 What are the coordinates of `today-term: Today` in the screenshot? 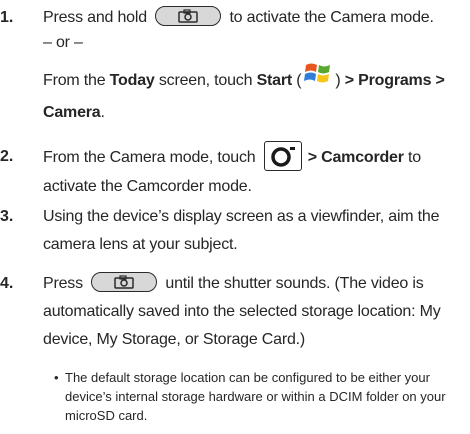 It's located at (132, 81).